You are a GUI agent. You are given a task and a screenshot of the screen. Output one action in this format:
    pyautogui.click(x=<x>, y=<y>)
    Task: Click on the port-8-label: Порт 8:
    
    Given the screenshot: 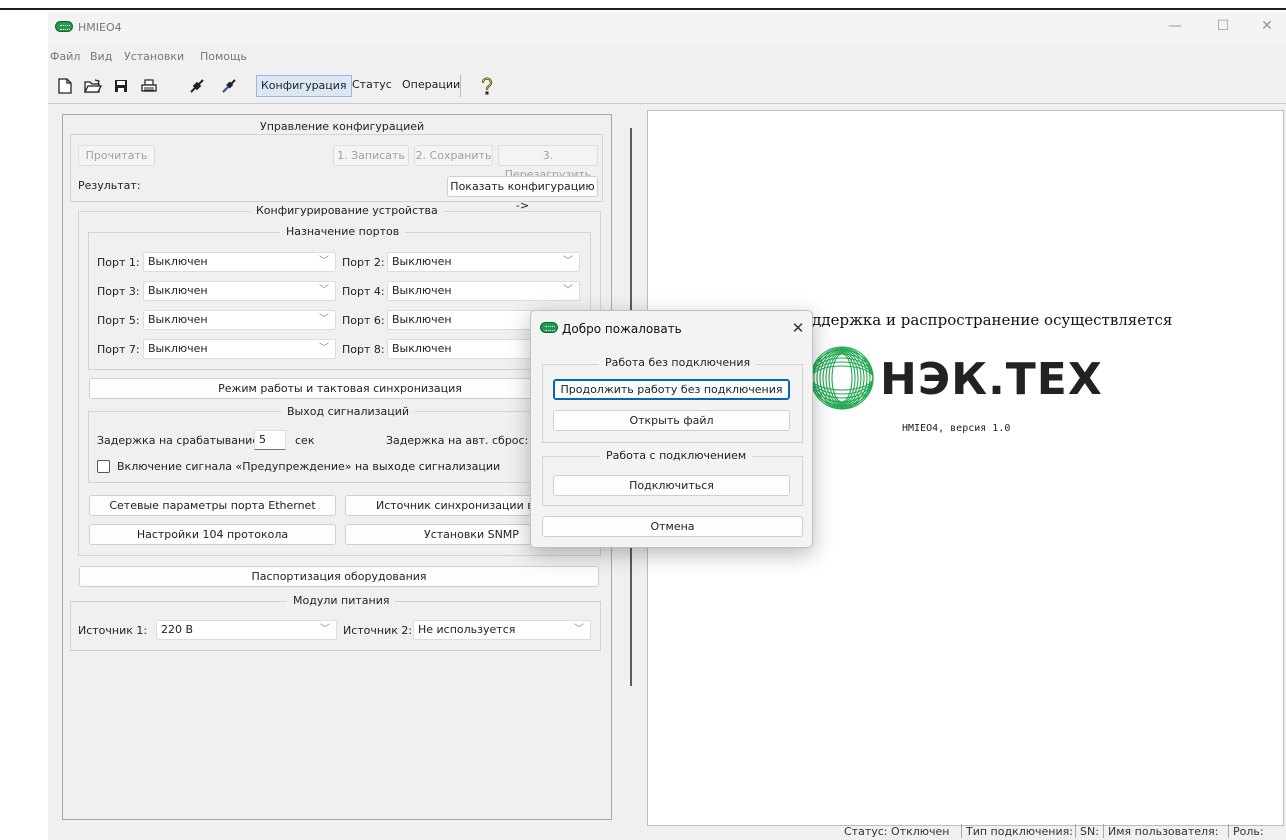 What is the action you would take?
    pyautogui.click(x=363, y=349)
    